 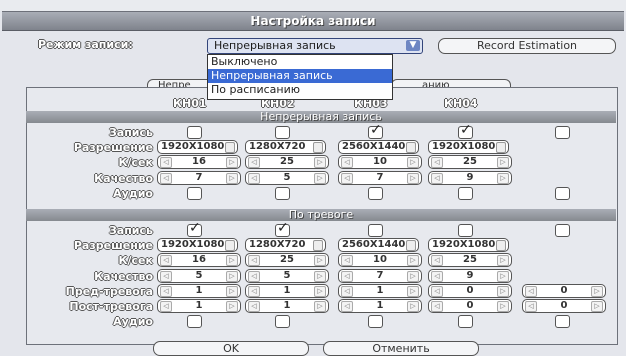 I want to click on section1-resolution-select: 1280X720, so click(x=285, y=147).